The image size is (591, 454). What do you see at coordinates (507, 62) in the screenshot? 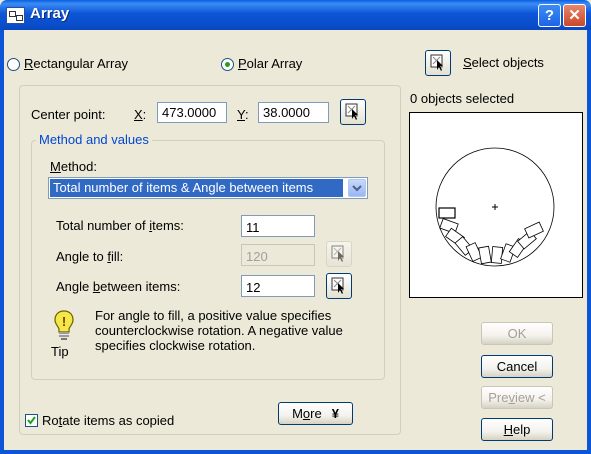
I see `label-text: elect objects` at bounding box center [507, 62].